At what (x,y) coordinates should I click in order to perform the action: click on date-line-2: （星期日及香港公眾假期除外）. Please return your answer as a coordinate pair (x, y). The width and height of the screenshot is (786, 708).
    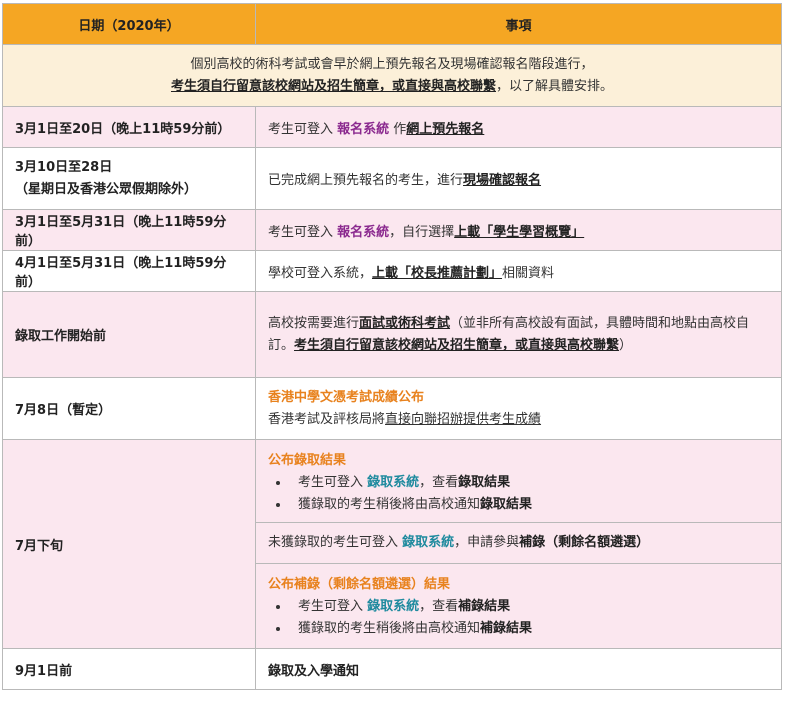
    Looking at the image, I should click on (106, 189).